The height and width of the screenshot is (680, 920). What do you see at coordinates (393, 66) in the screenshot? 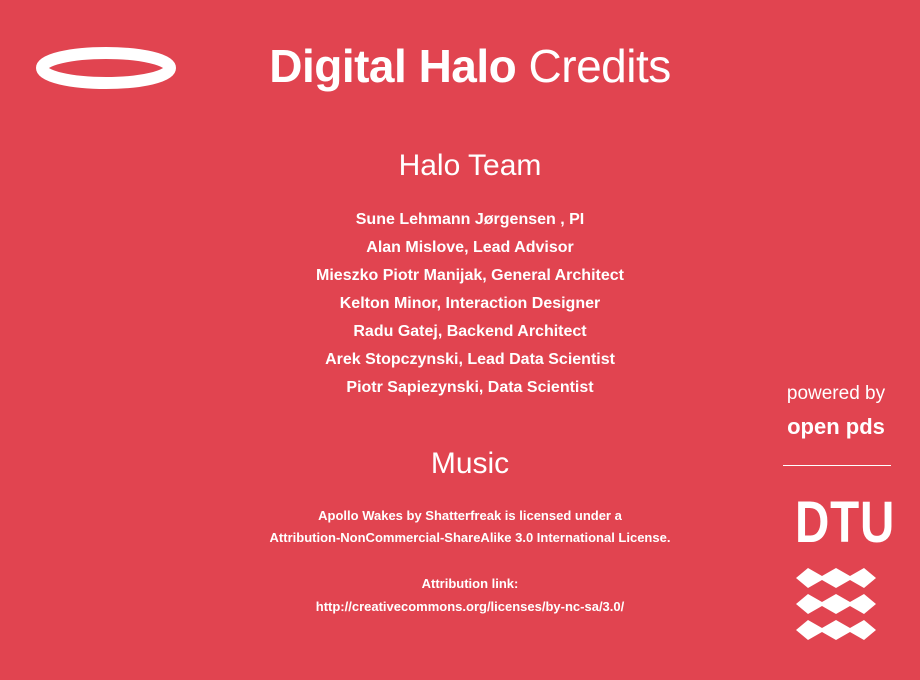
I see `title-bold: Digital Halo` at bounding box center [393, 66].